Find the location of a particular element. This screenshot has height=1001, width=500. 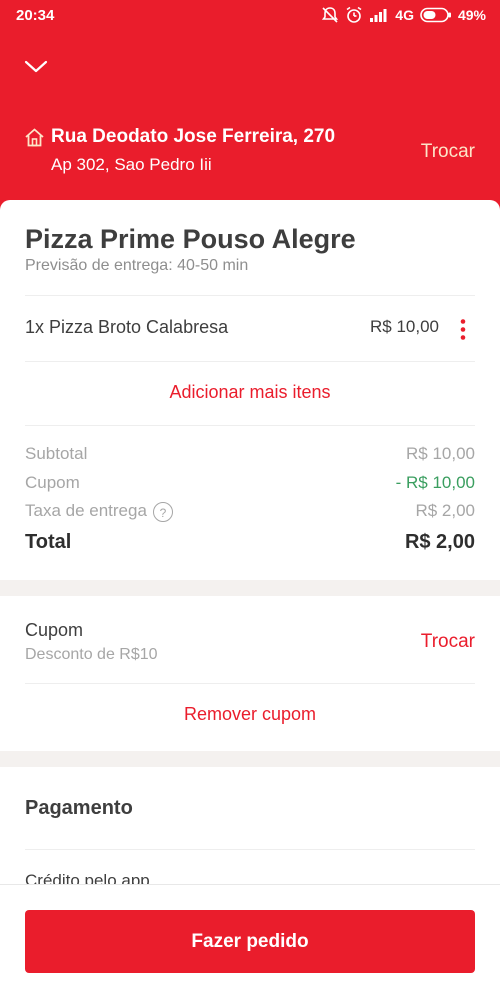

place-order-button: Fazer pedido is located at coordinates (250, 941).